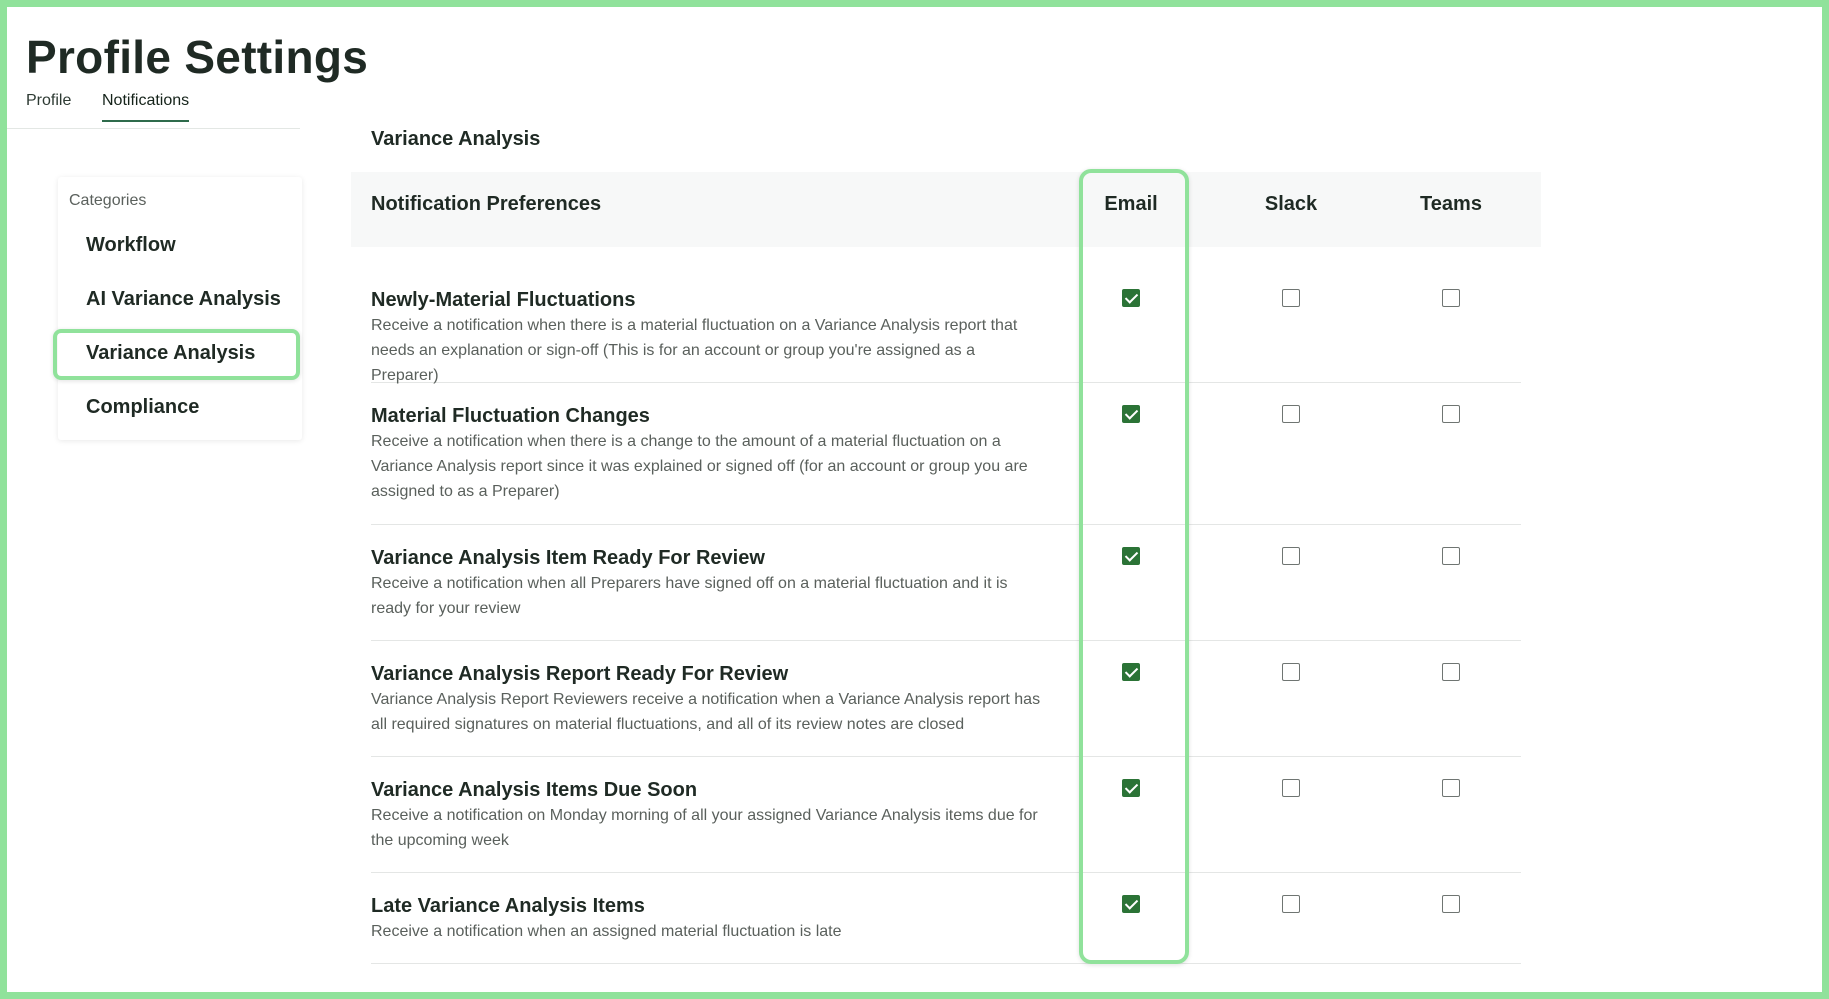 This screenshot has height=999, width=1829. Describe the element at coordinates (170, 353) in the screenshot. I see `category-variance-analysis: Variance Analysis` at that location.